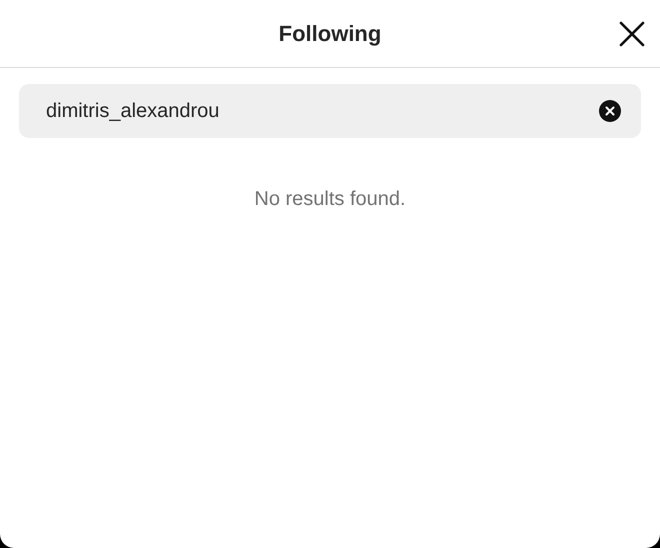 This screenshot has width=660, height=548. Describe the element at coordinates (632, 34) in the screenshot. I see `close-icon` at that location.